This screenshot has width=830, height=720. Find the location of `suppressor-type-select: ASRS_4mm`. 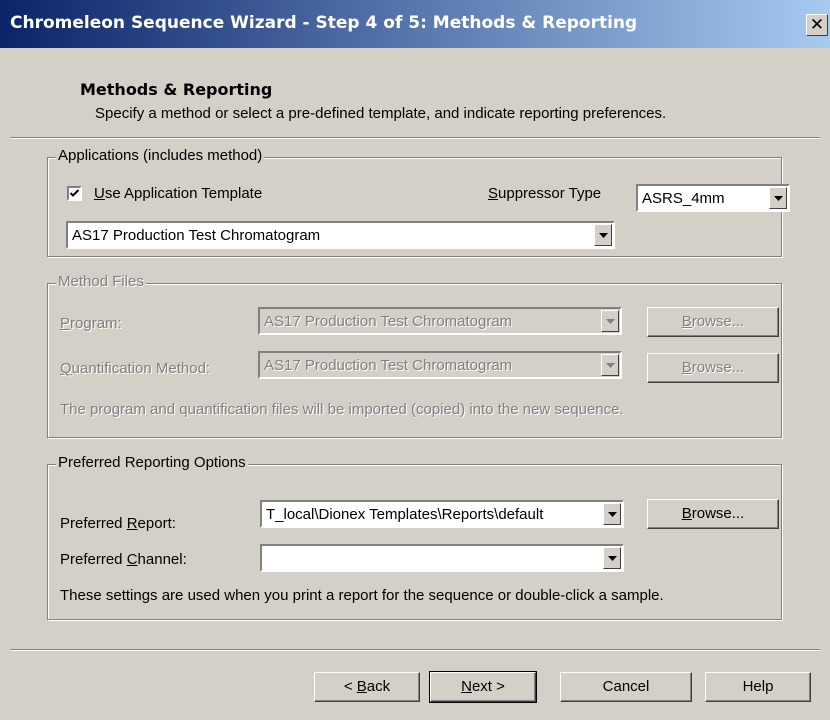

suppressor-type-select: ASRS_4mm is located at coordinates (713, 198).